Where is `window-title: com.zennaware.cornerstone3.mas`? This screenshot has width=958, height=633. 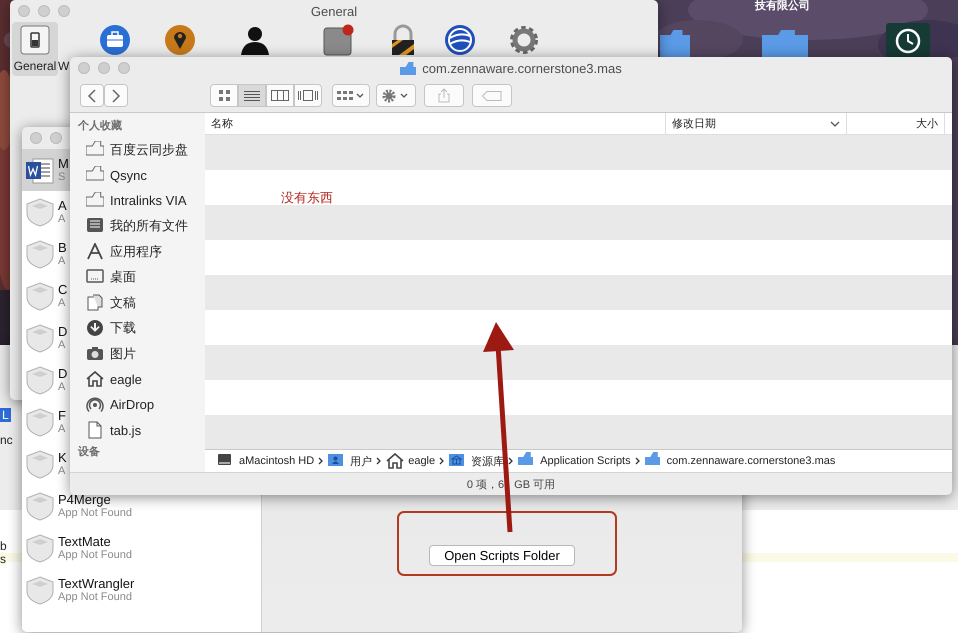 window-title: com.zennaware.cornerstone3.mas is located at coordinates (522, 68).